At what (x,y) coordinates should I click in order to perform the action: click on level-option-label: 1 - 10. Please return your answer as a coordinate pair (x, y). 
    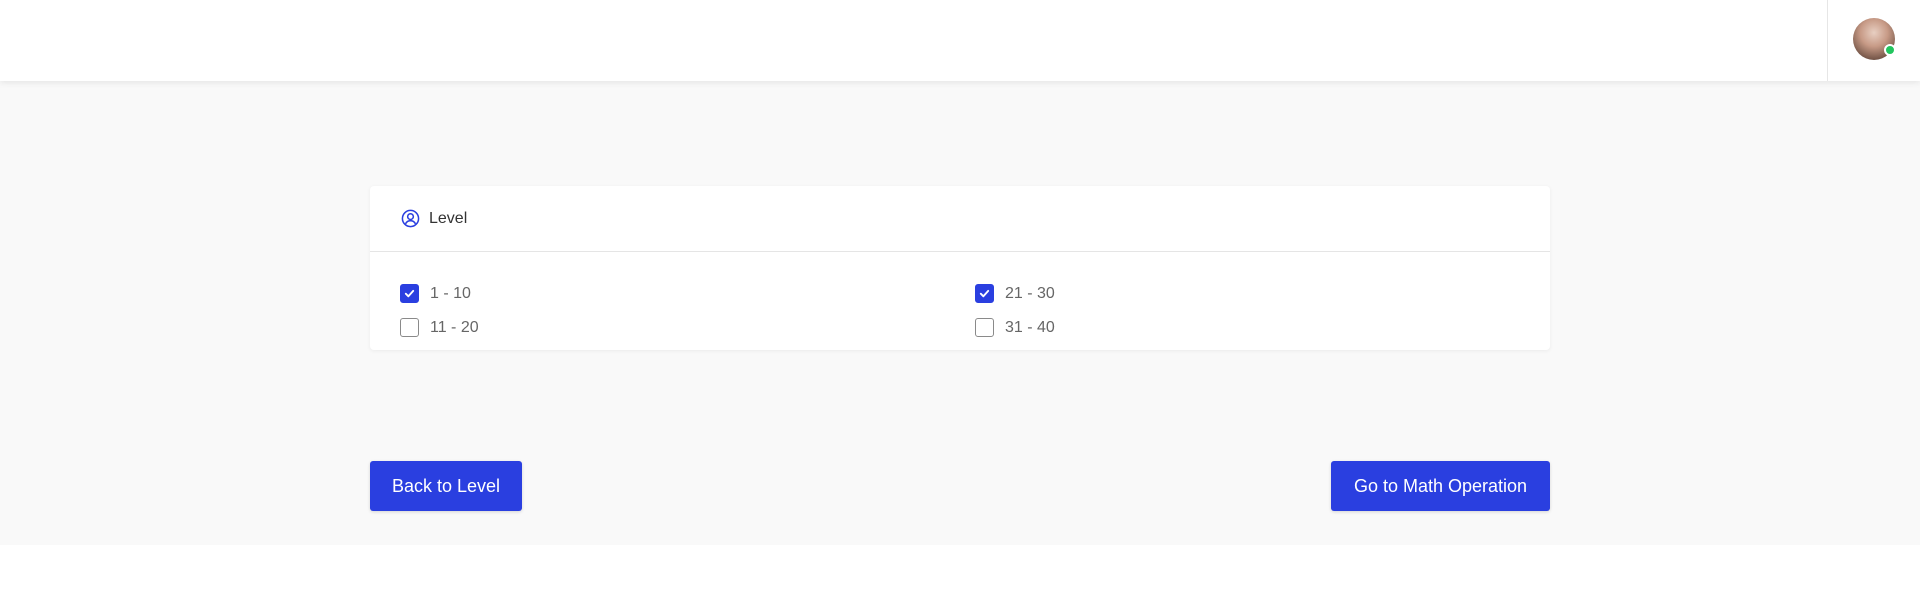
    Looking at the image, I should click on (450, 293).